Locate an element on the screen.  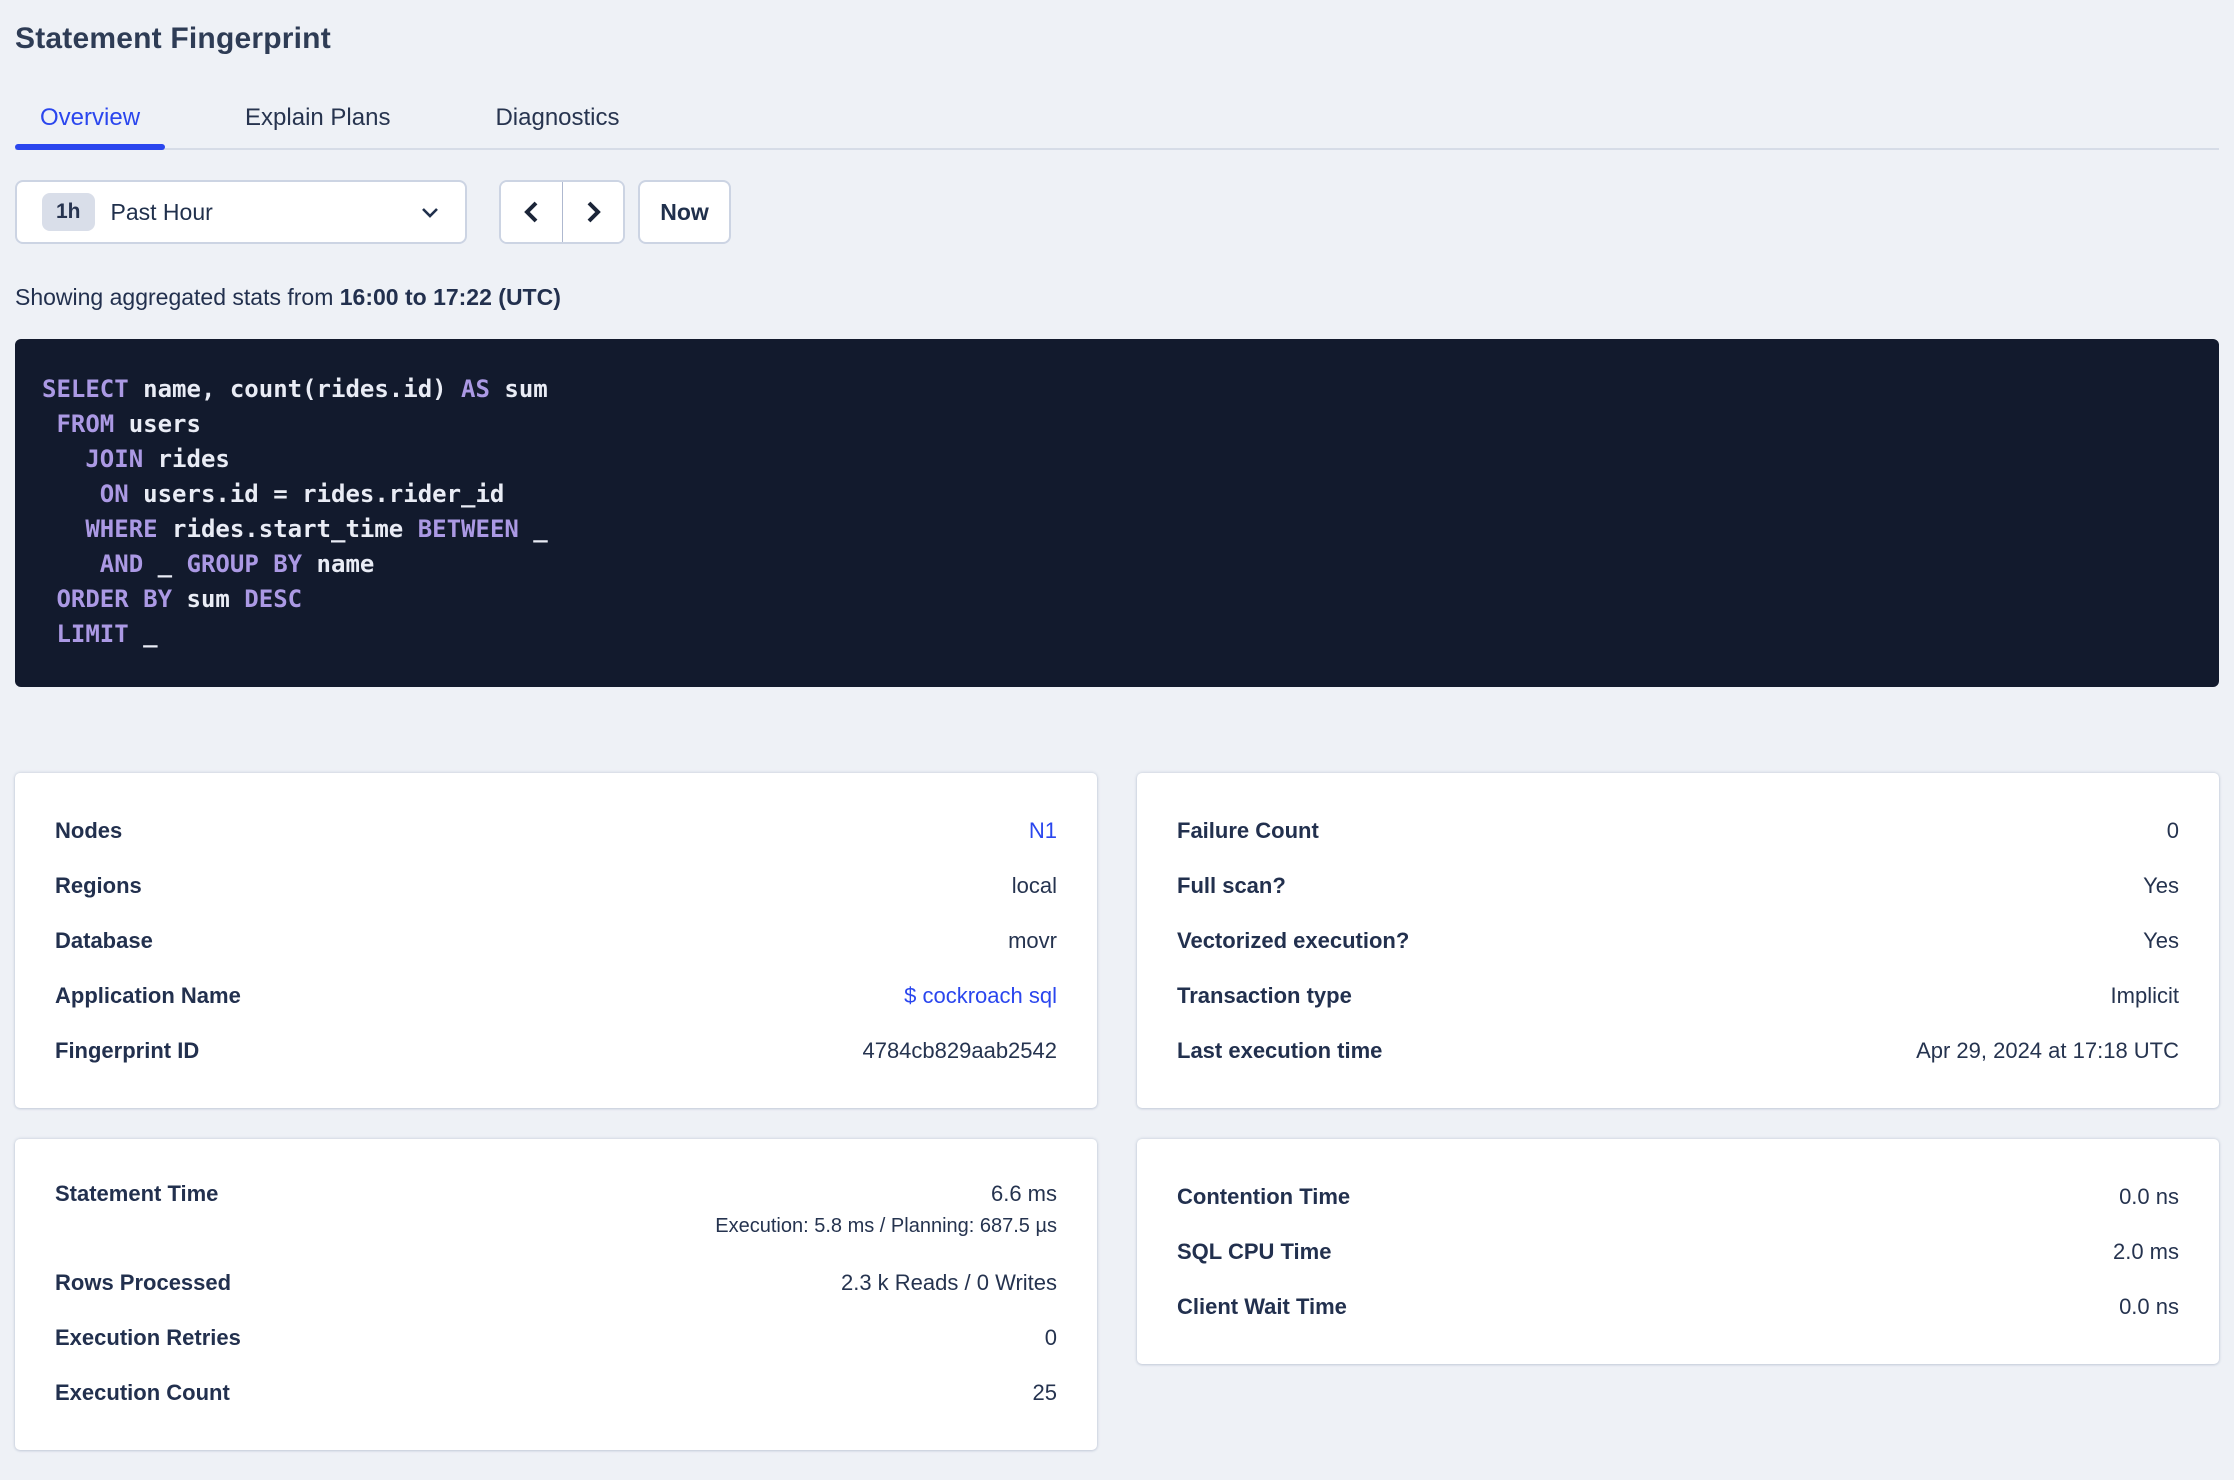
card-row: Execution Count 25 is located at coordinates (556, 1392).